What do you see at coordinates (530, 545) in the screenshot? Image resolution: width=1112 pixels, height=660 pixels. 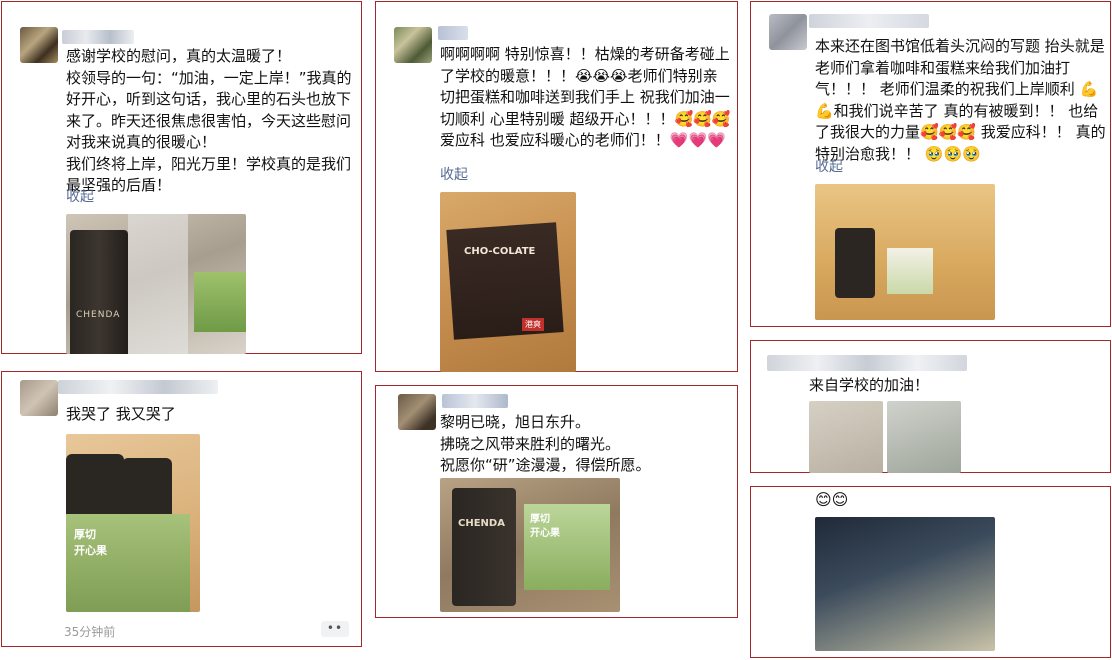 I see `post-photo: CHENDA 厚切 开心果` at bounding box center [530, 545].